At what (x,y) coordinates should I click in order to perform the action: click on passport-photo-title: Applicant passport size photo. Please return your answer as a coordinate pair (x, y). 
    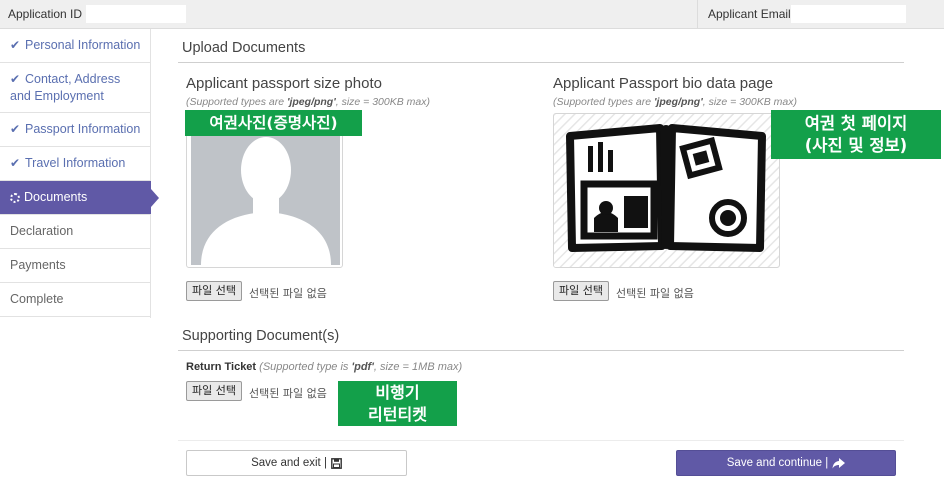
    Looking at the image, I should click on (284, 83).